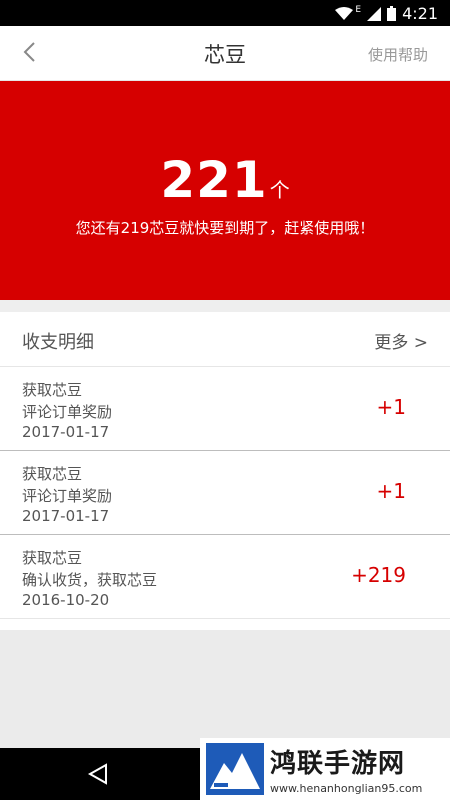 This screenshot has height=800, width=450. Describe the element at coordinates (392, 13) in the screenshot. I see `battery-icon` at that location.